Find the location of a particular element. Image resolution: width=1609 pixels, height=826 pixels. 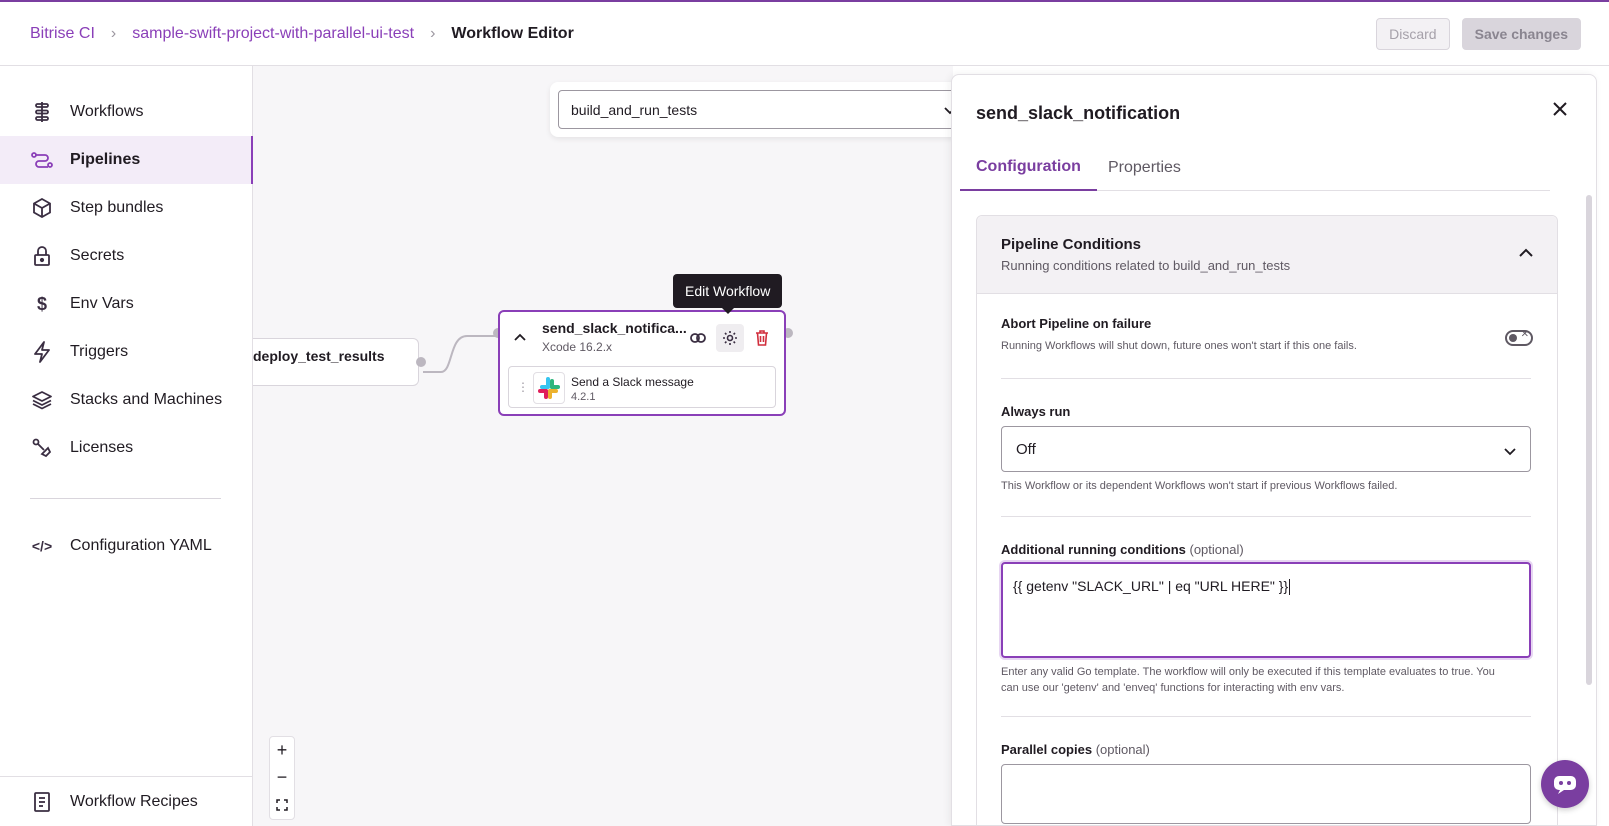

lock-icon is located at coordinates (42, 256).